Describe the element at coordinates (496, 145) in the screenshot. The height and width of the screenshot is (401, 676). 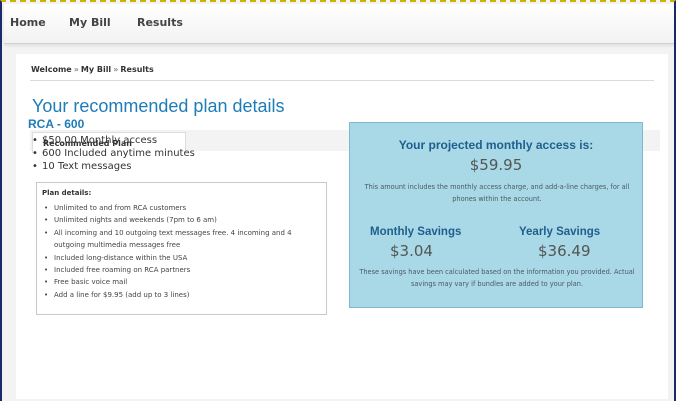
I see `projected-access-label: Your projected monthly access is:` at that location.